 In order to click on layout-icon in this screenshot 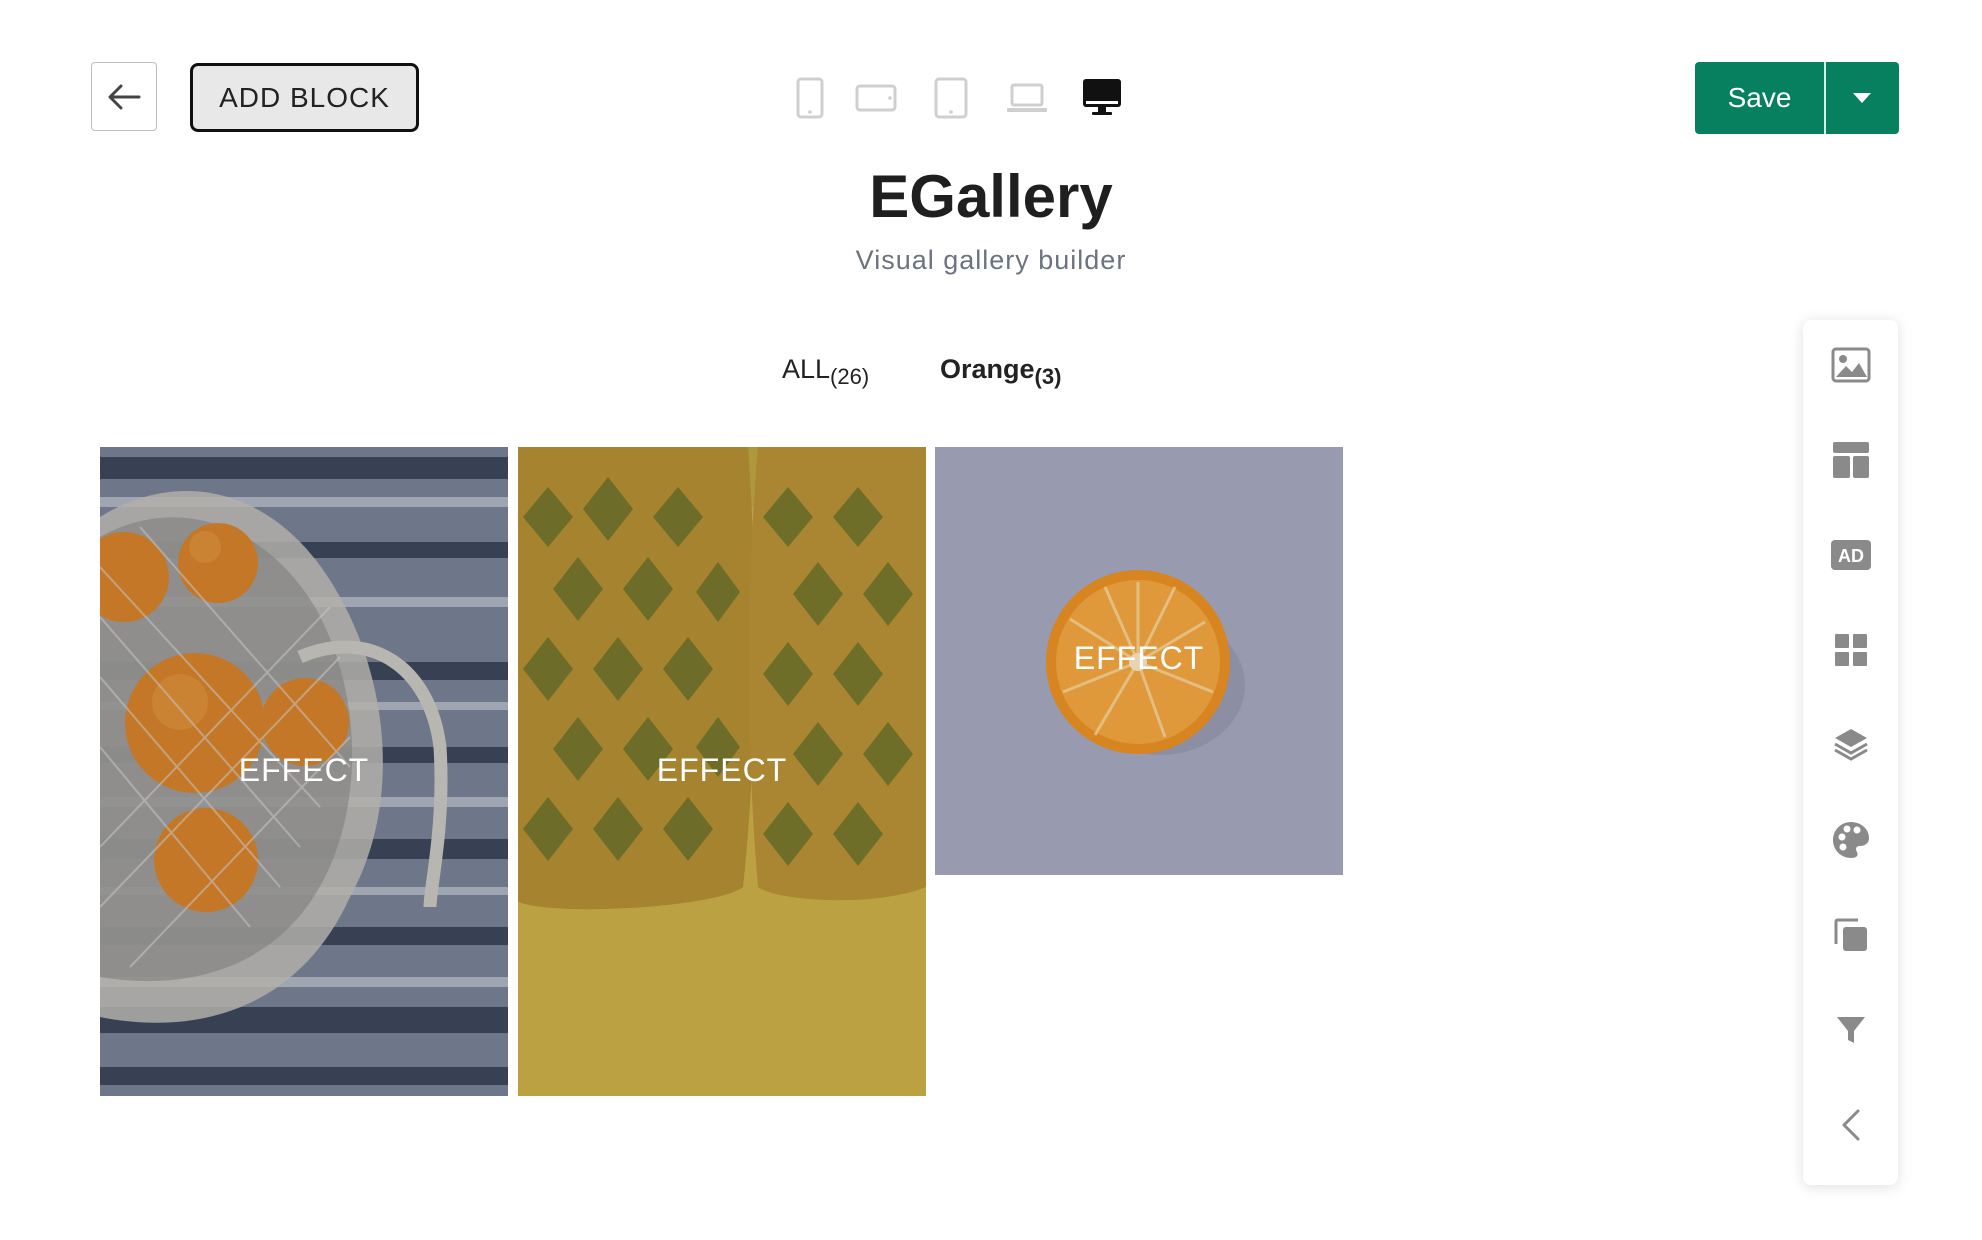, I will do `click(1850, 460)`.